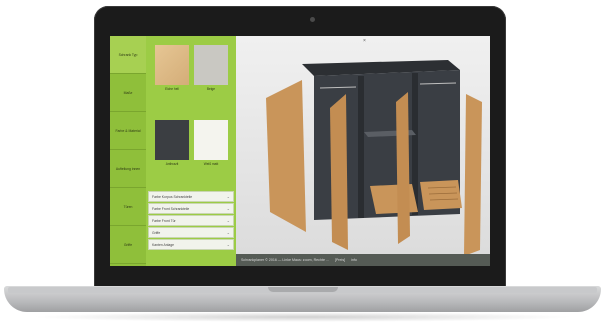 The height and width of the screenshot is (334, 605). I want to click on dropdown-griffe: Griffe ⌄, so click(191, 232).